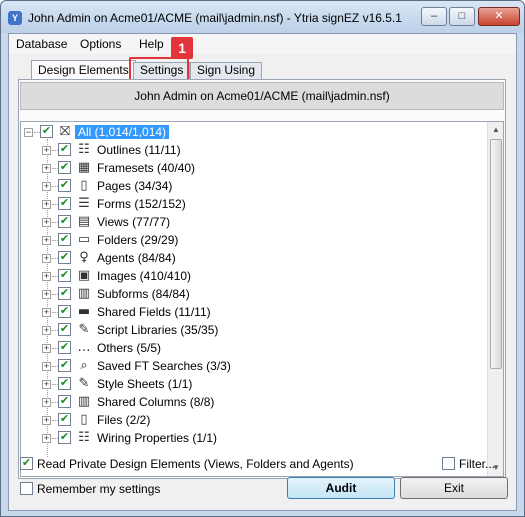 This screenshot has height=517, width=525. I want to click on tree-item-label: Shared Columns (8/8), so click(156, 402).